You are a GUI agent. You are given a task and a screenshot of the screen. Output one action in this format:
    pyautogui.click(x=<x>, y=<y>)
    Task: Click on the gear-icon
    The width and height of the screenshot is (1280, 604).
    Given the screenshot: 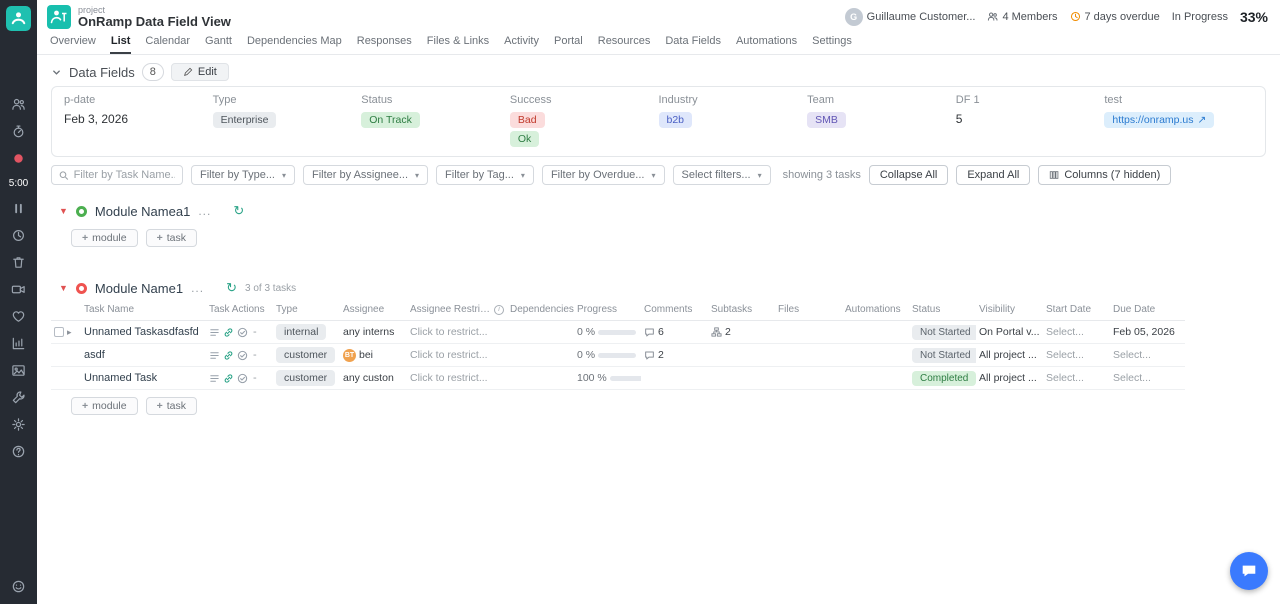 What is the action you would take?
    pyautogui.click(x=18, y=424)
    